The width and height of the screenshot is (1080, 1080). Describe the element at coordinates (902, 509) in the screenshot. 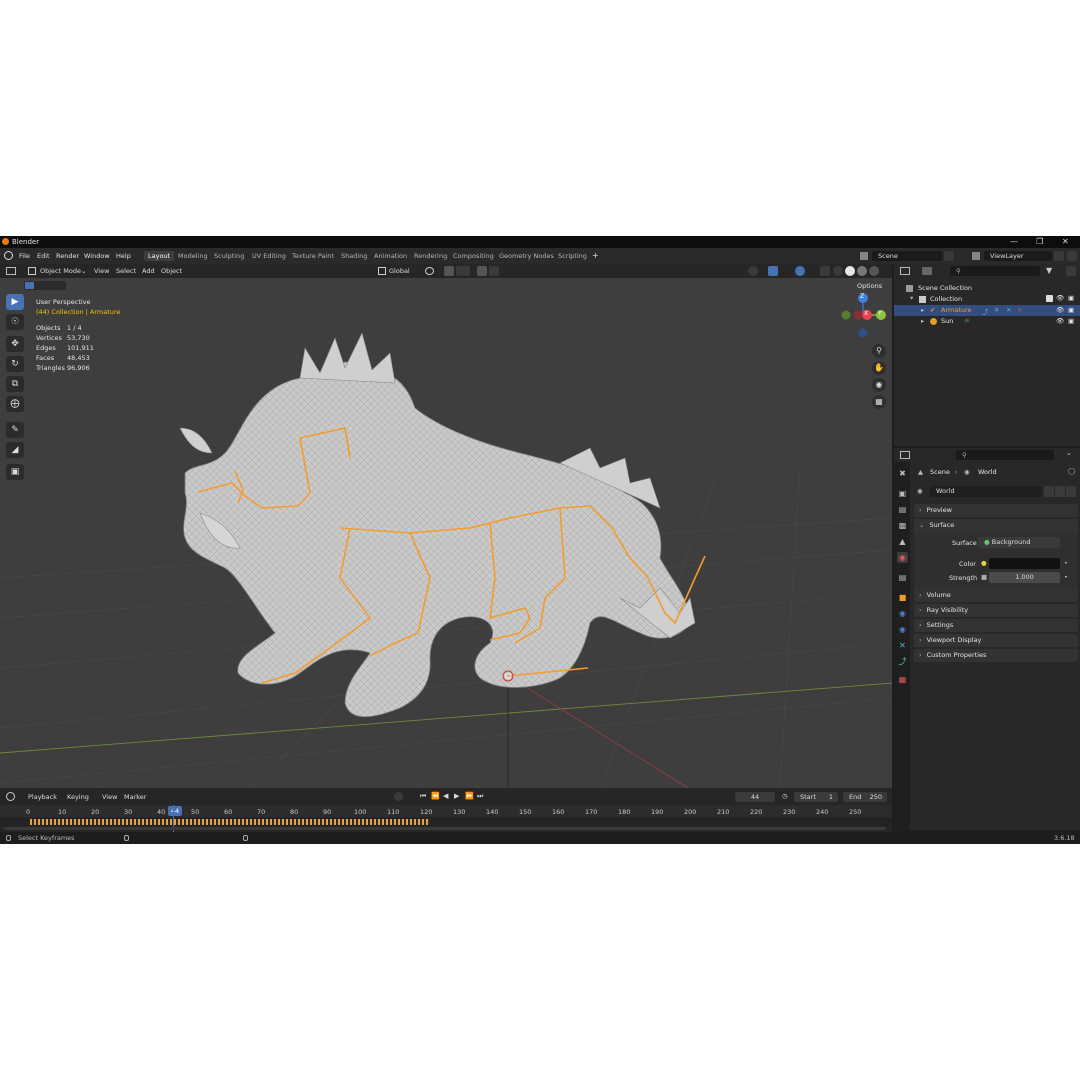

I see `output-tab-icon: ▤` at that location.